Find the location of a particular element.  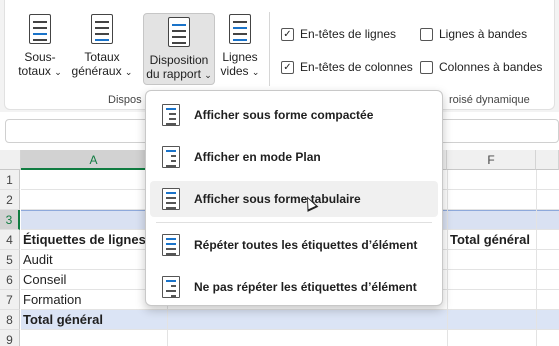

row-header: 3 is located at coordinates (10, 220).